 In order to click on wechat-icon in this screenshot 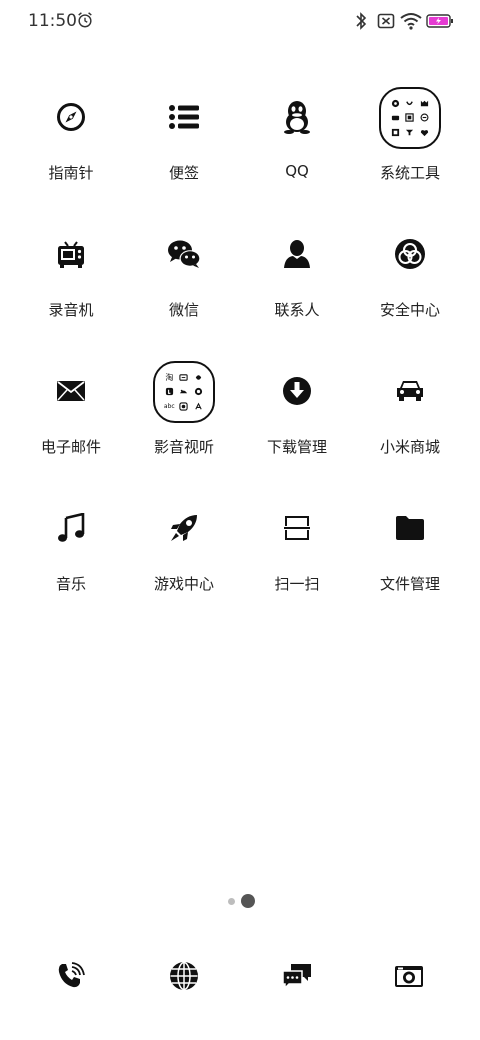, I will do `click(184, 254)`.